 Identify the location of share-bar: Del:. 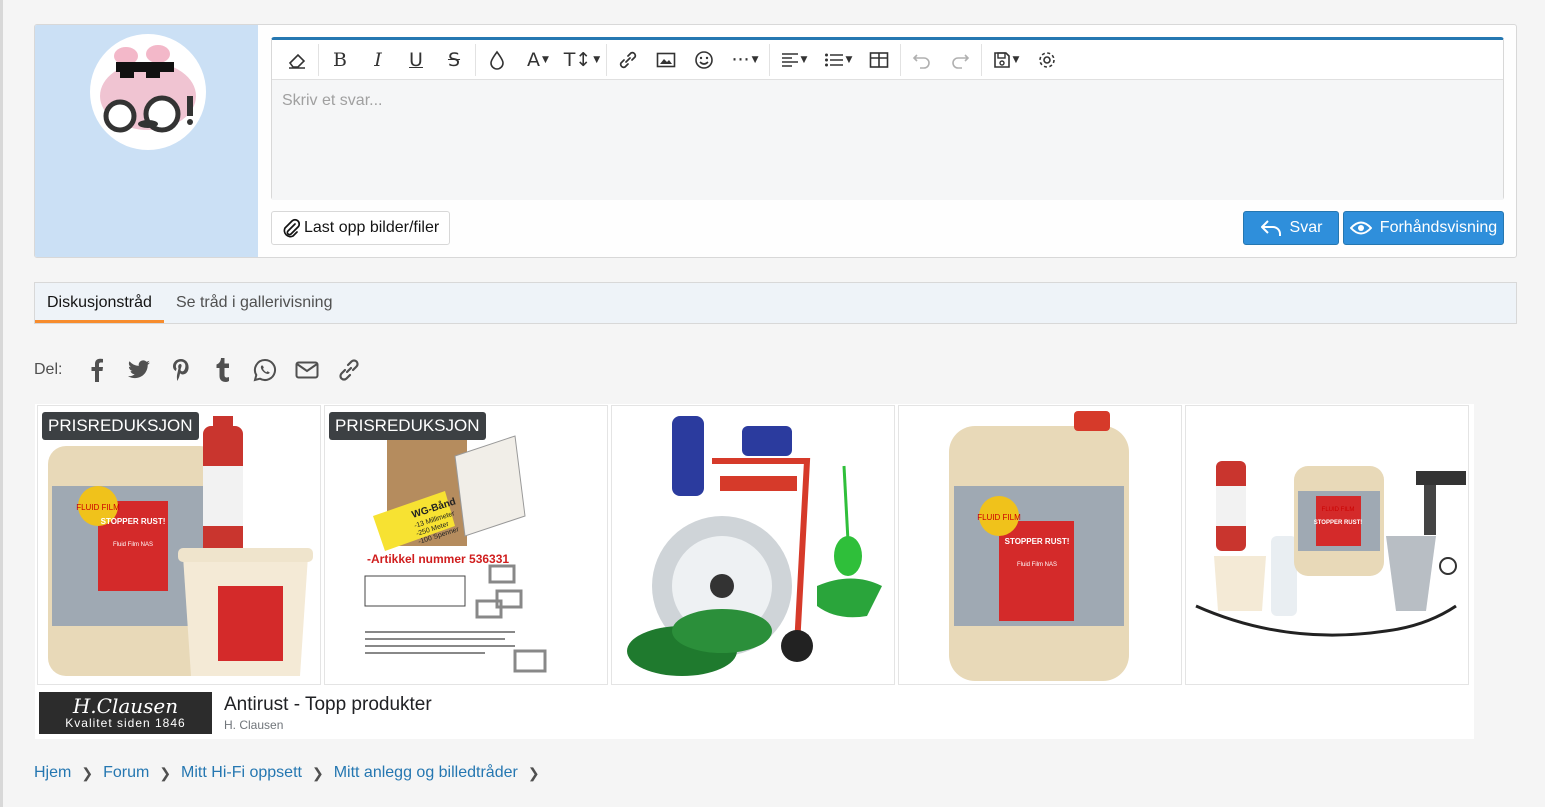
(202, 370).